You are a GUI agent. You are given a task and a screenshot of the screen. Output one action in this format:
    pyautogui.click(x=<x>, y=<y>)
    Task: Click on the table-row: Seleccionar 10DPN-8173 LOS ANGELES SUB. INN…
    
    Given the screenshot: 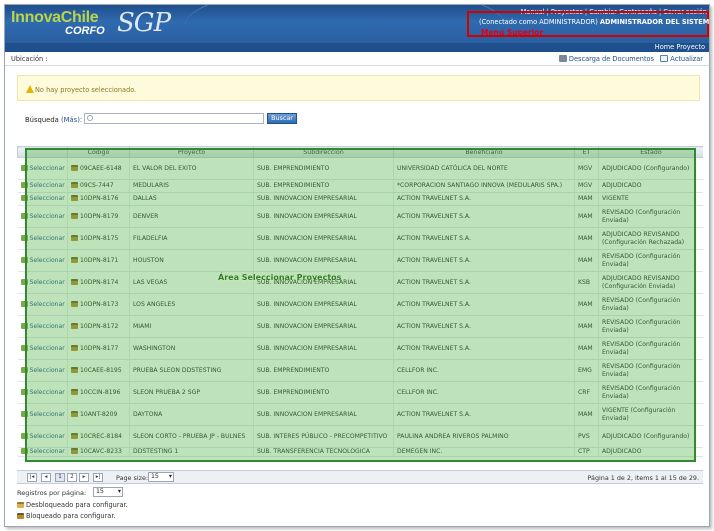 What is the action you would take?
    pyautogui.click(x=360, y=304)
    